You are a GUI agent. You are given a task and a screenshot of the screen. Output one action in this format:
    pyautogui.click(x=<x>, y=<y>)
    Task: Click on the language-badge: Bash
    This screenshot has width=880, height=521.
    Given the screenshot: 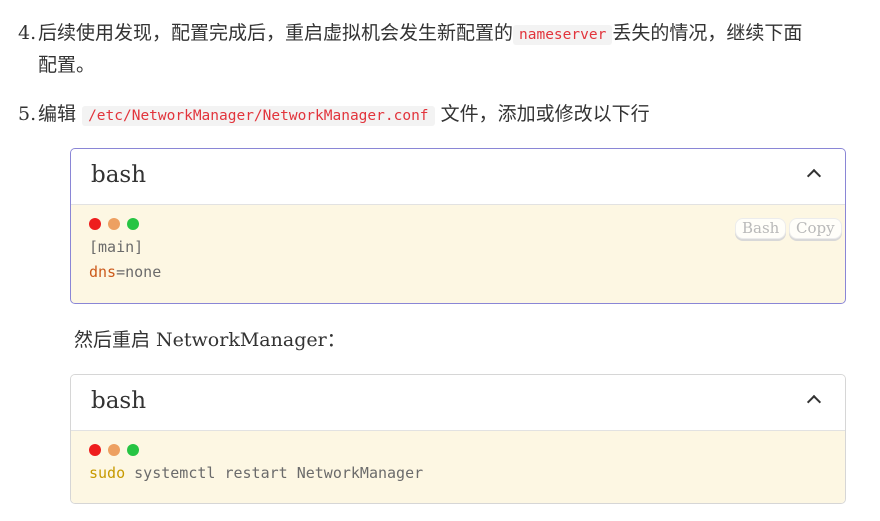 What is the action you would take?
    pyautogui.click(x=761, y=228)
    